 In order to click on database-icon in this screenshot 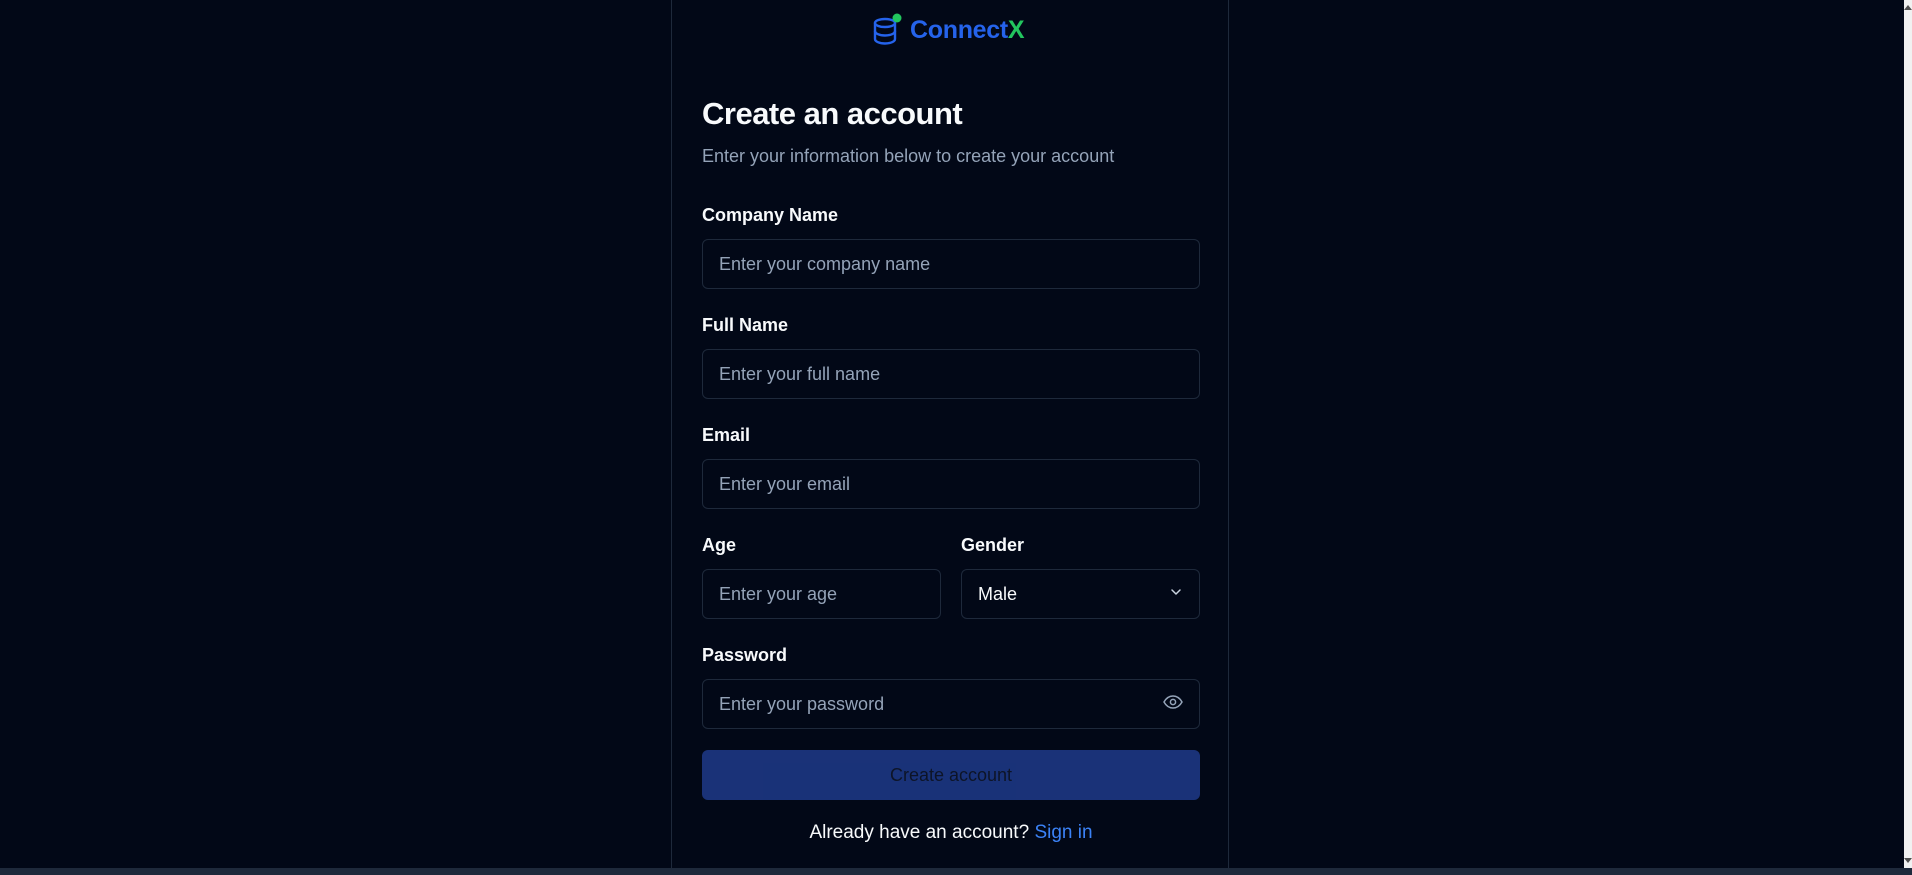, I will do `click(887, 30)`.